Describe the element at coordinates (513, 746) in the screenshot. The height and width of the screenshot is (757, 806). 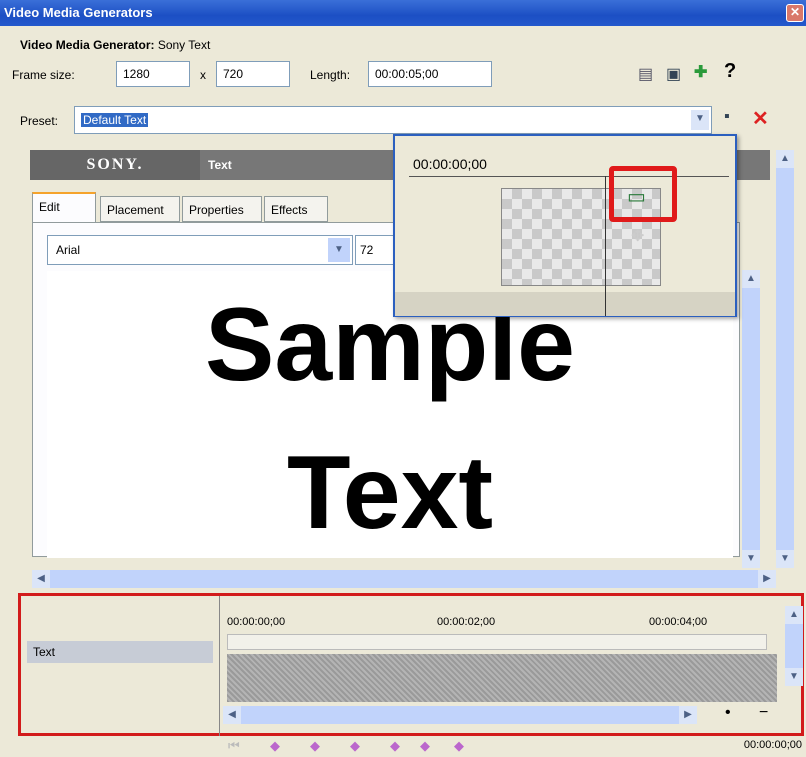
I see `transport-bar: ⏮ ◆ ◆ ◆ ◆ ◆ ◆ 00:00:00;00` at that location.